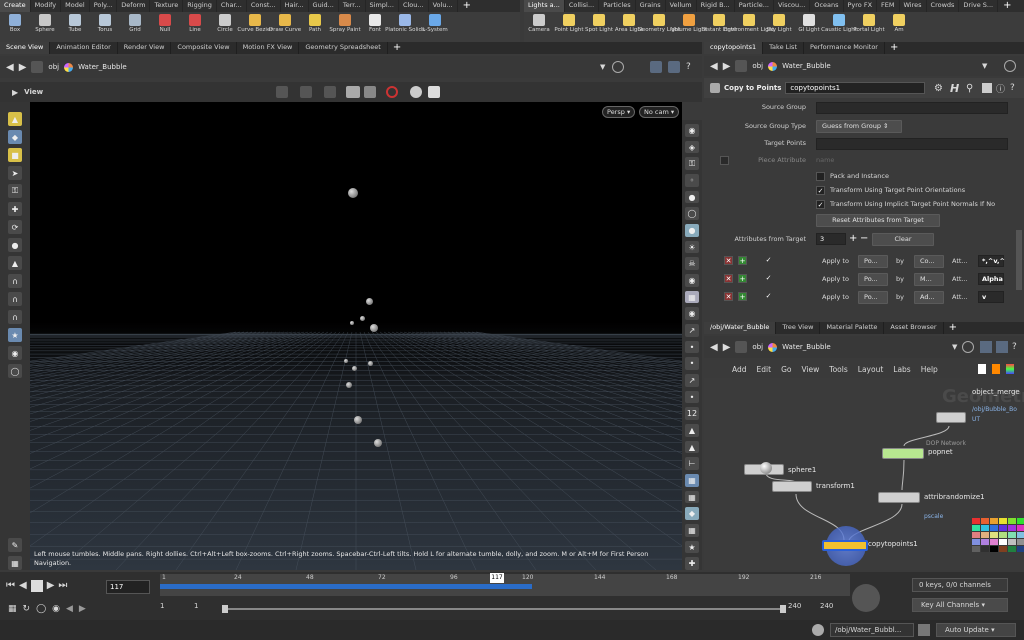 The height and width of the screenshot is (640, 1024). I want to click on play-reverse-icon: ◀, so click(23, 586).